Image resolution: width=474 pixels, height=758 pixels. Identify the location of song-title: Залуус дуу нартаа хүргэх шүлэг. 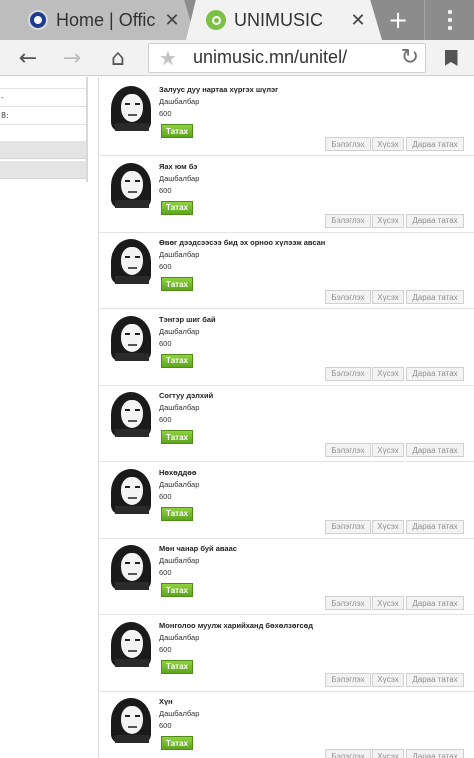
(218, 89).